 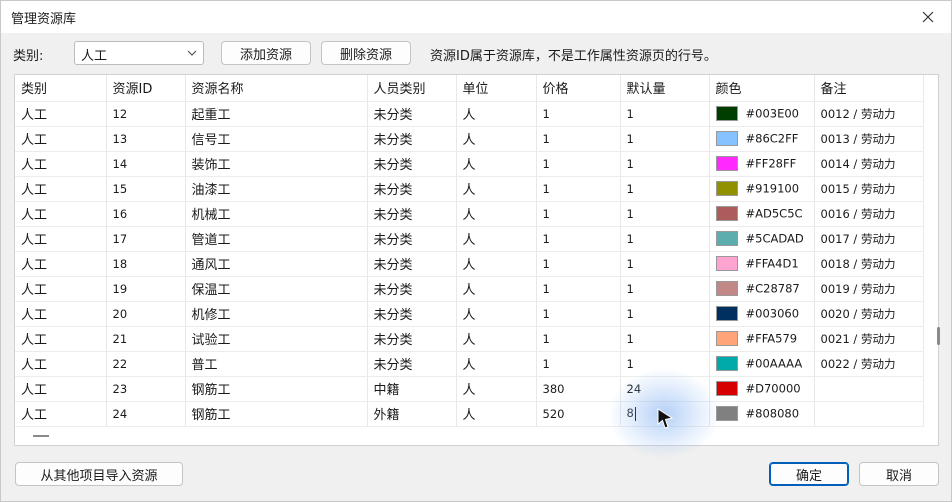 I want to click on table-row: 人工 19 保温工 未分类 人 1 1 #C28787 0019 / 劳动力, so click(x=469, y=289).